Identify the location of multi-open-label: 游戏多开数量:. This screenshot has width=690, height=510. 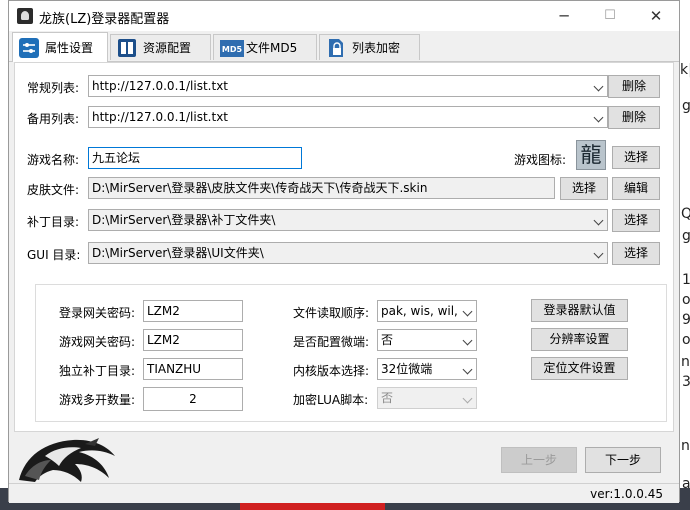
(97, 400).